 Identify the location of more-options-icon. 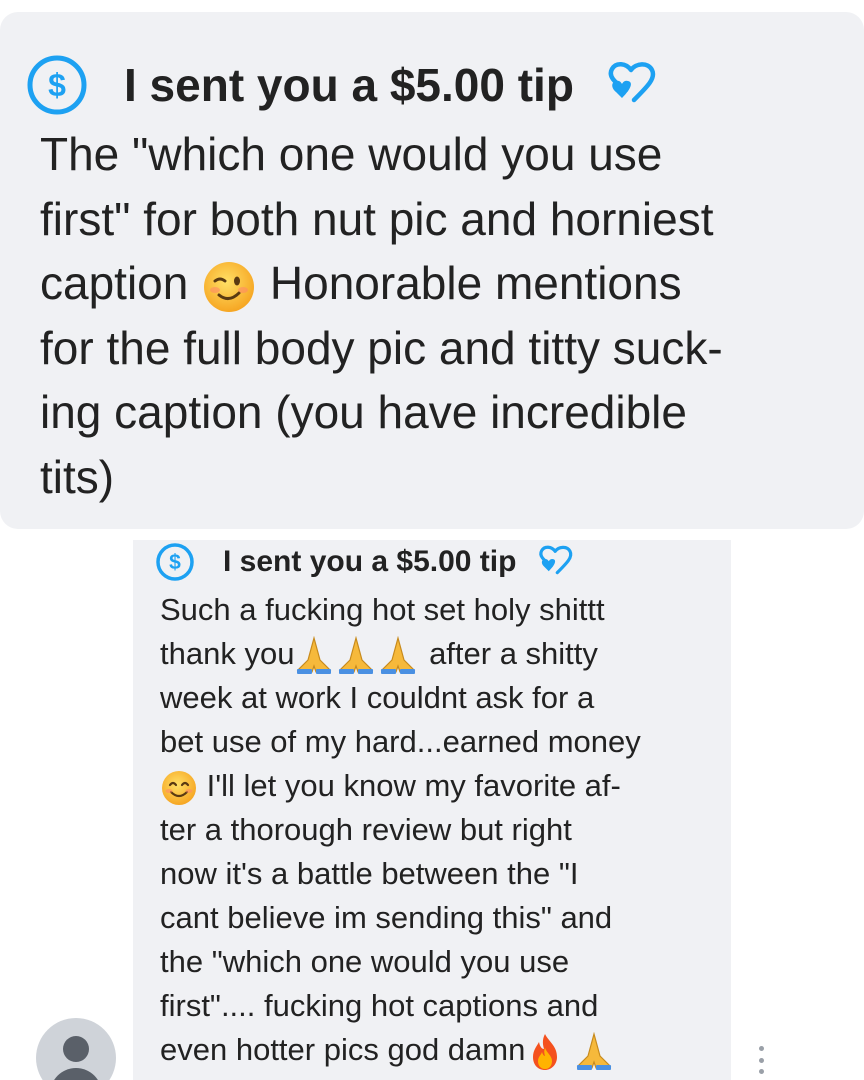
(761, 1060).